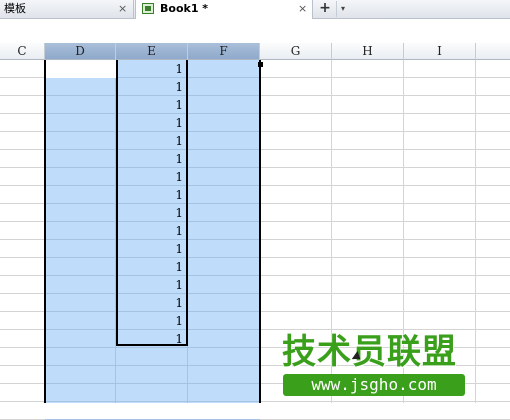  Describe the element at coordinates (260, 231) in the screenshot. I see `selection-border-right` at that location.